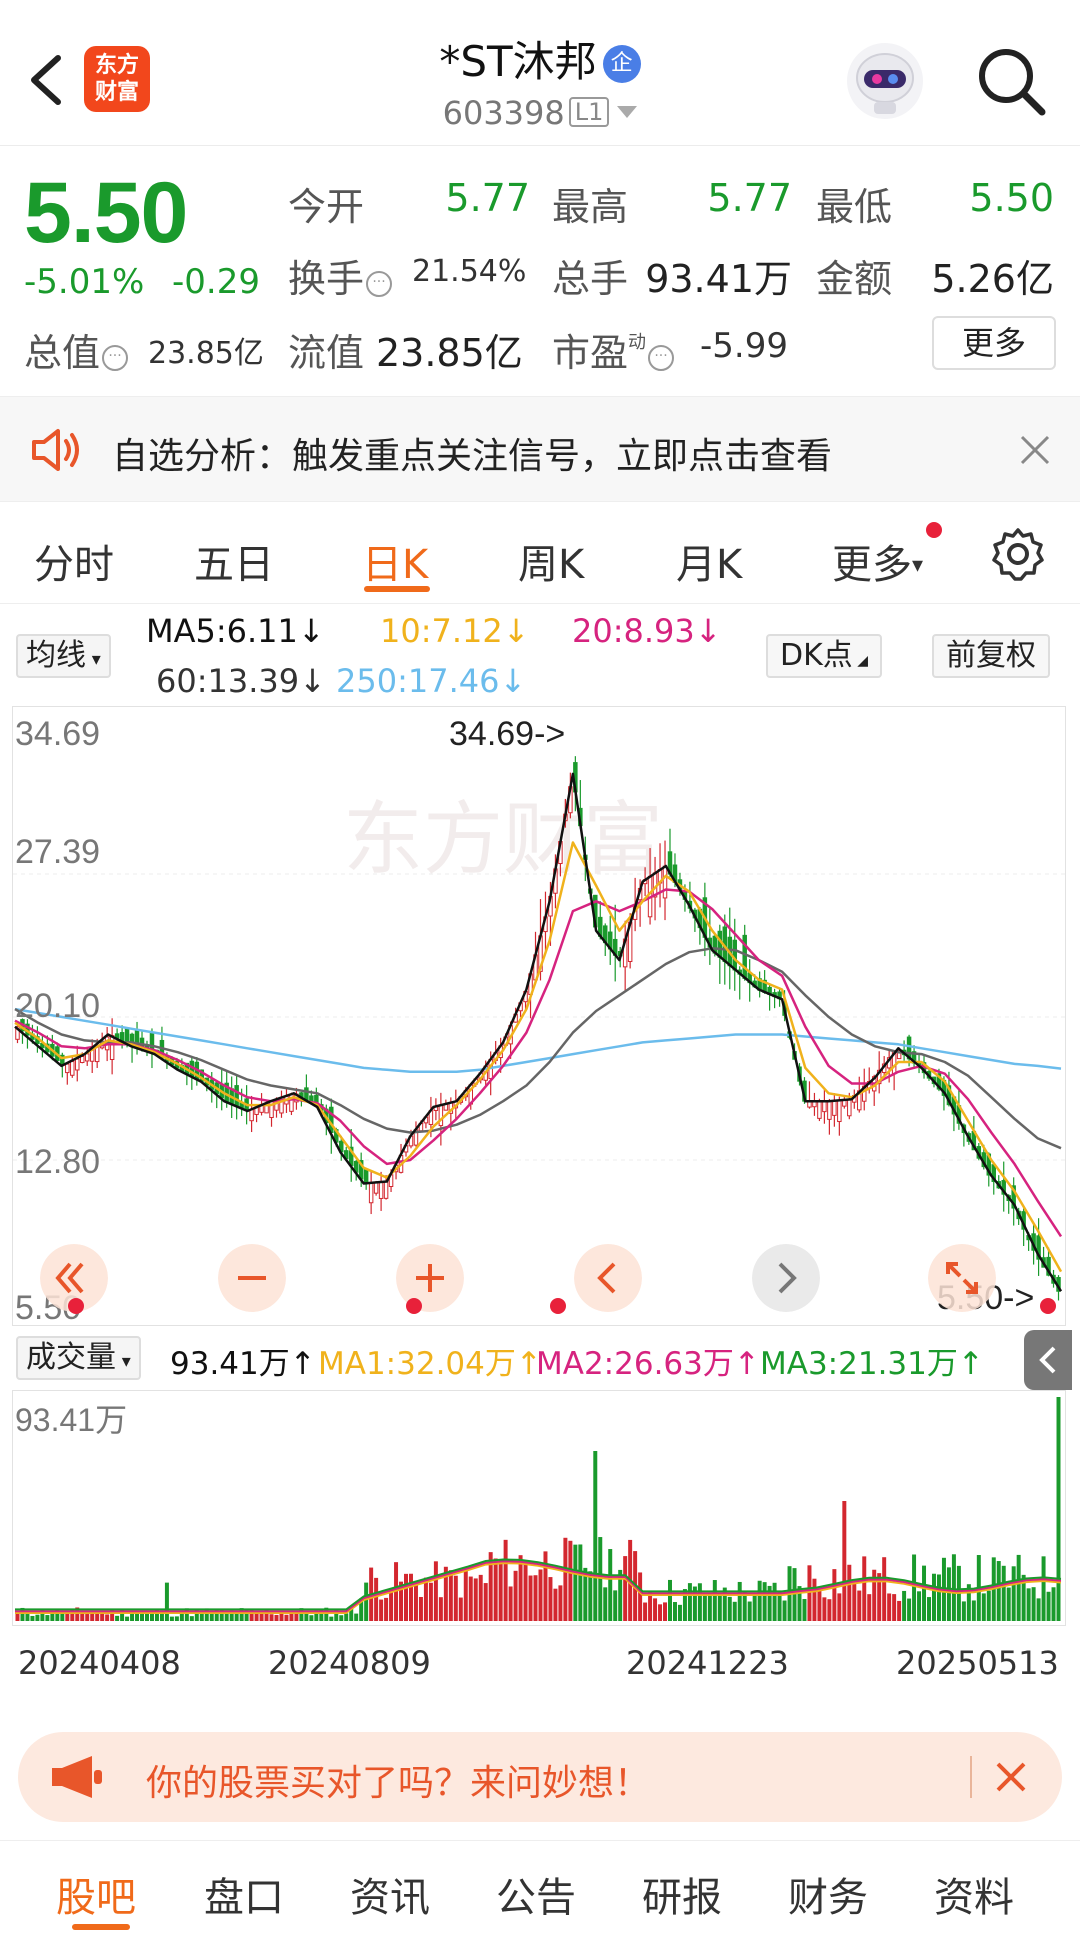 This screenshot has height=1948, width=1080. What do you see at coordinates (96, 1894) in the screenshot?
I see `tab-forum: 股吧` at bounding box center [96, 1894].